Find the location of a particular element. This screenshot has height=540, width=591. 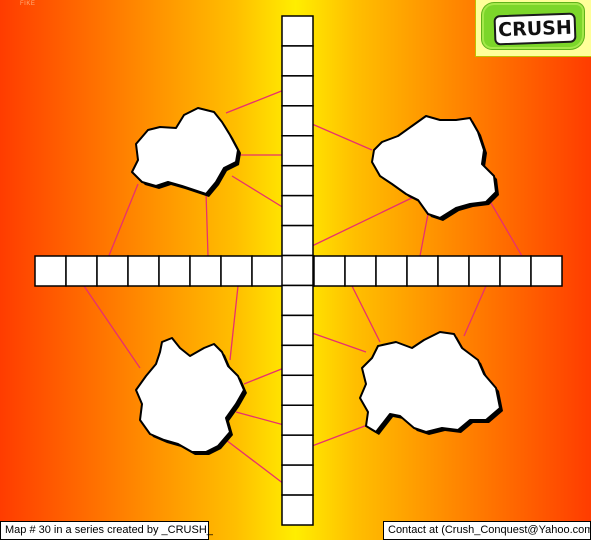

status-credit: Map # 30 in a series created by _CRUSH_ is located at coordinates (106, 530).